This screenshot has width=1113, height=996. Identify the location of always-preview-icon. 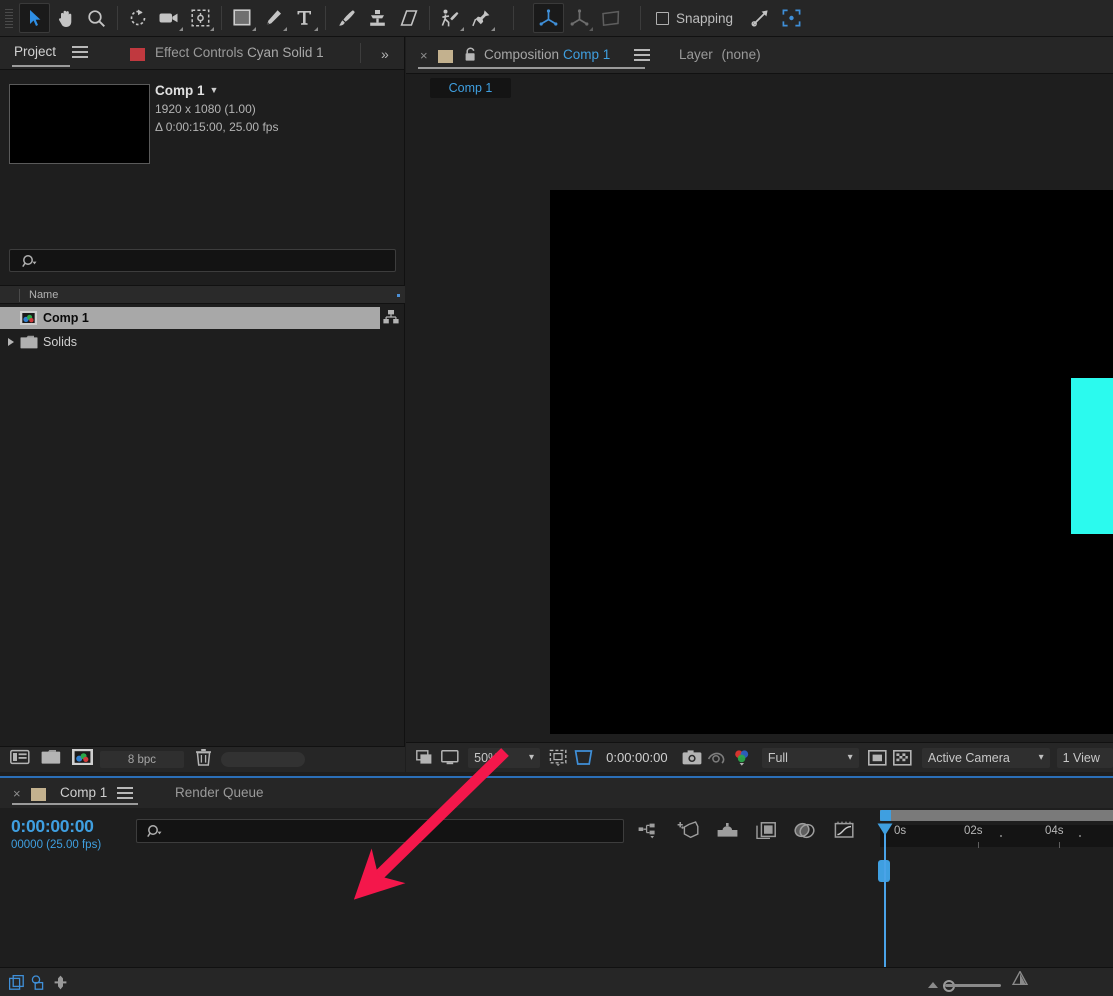
(424, 757).